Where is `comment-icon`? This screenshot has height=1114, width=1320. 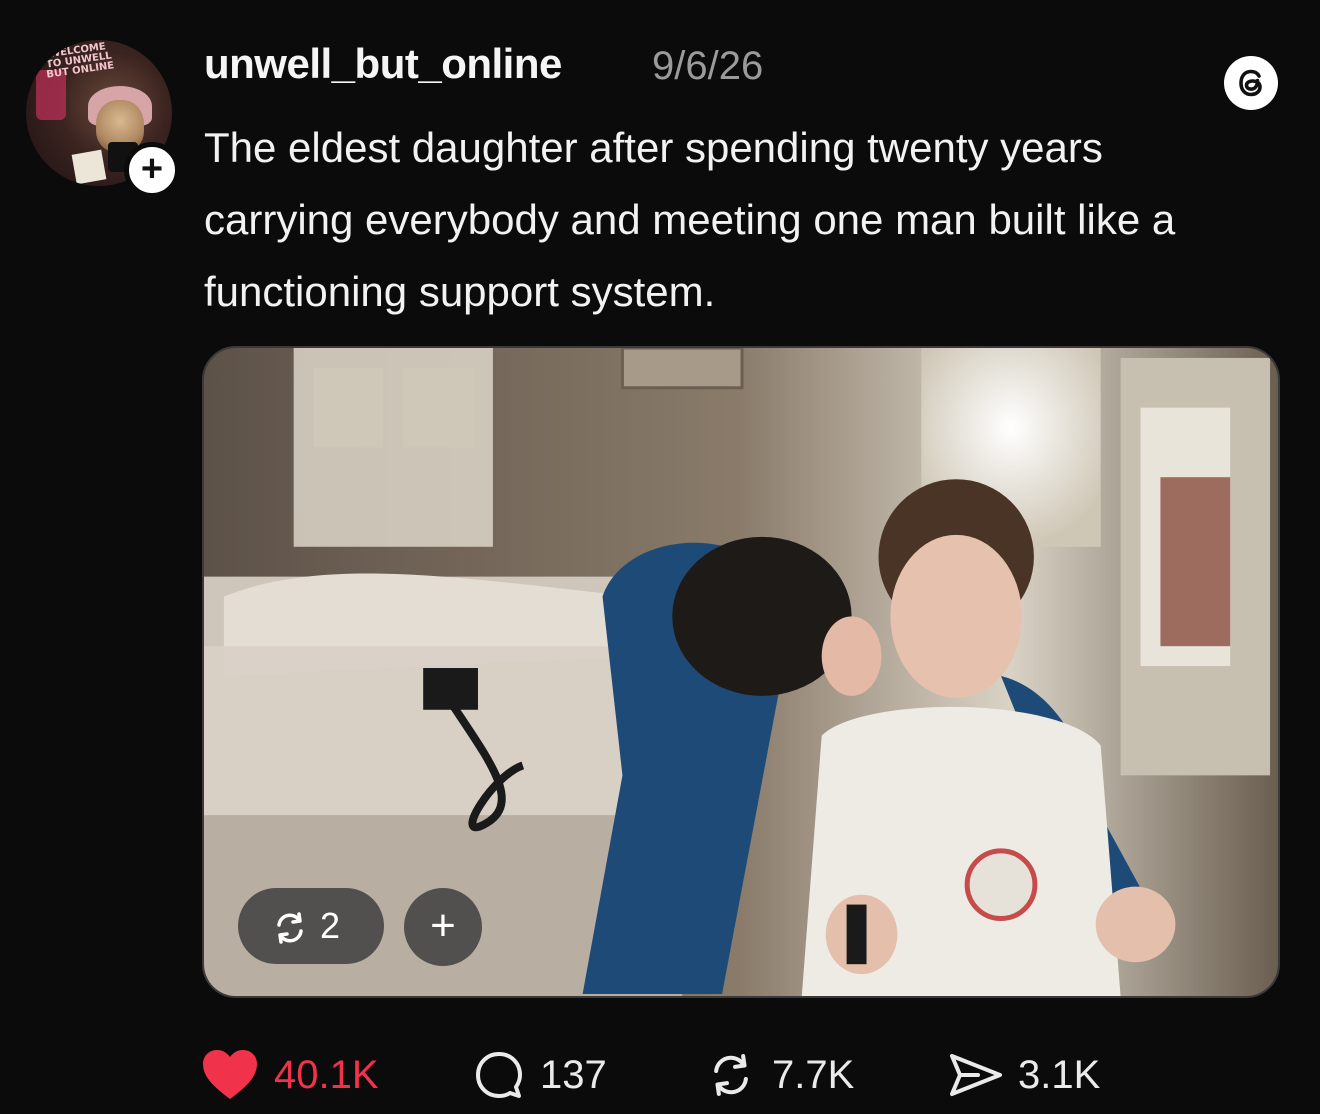 comment-icon is located at coordinates (499, 1075).